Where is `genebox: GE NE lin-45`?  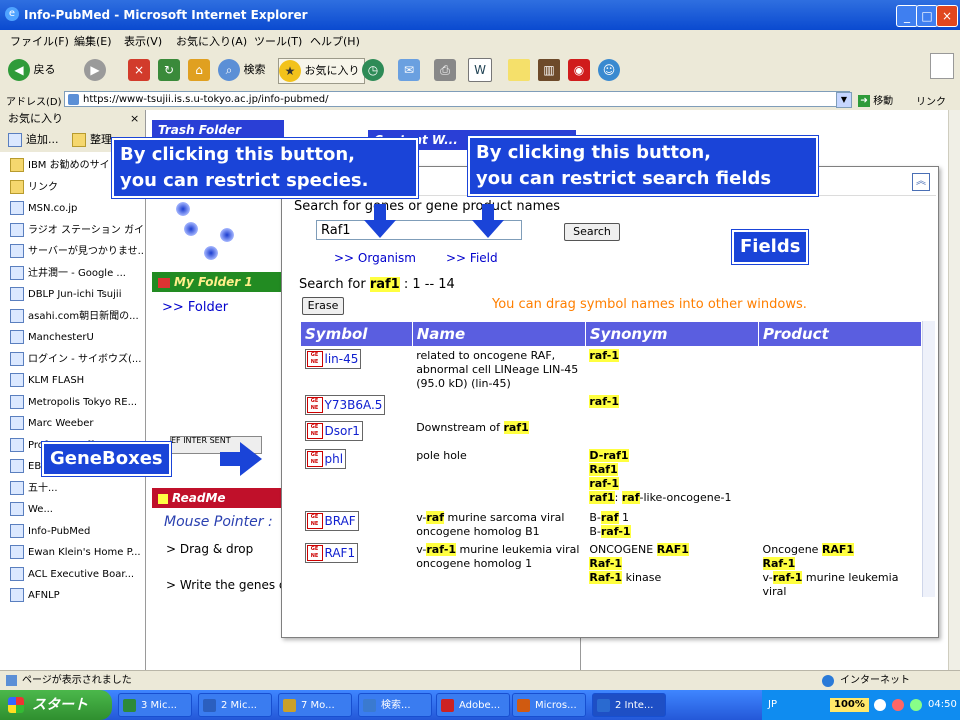 genebox: GE NE lin-45 is located at coordinates (333, 359).